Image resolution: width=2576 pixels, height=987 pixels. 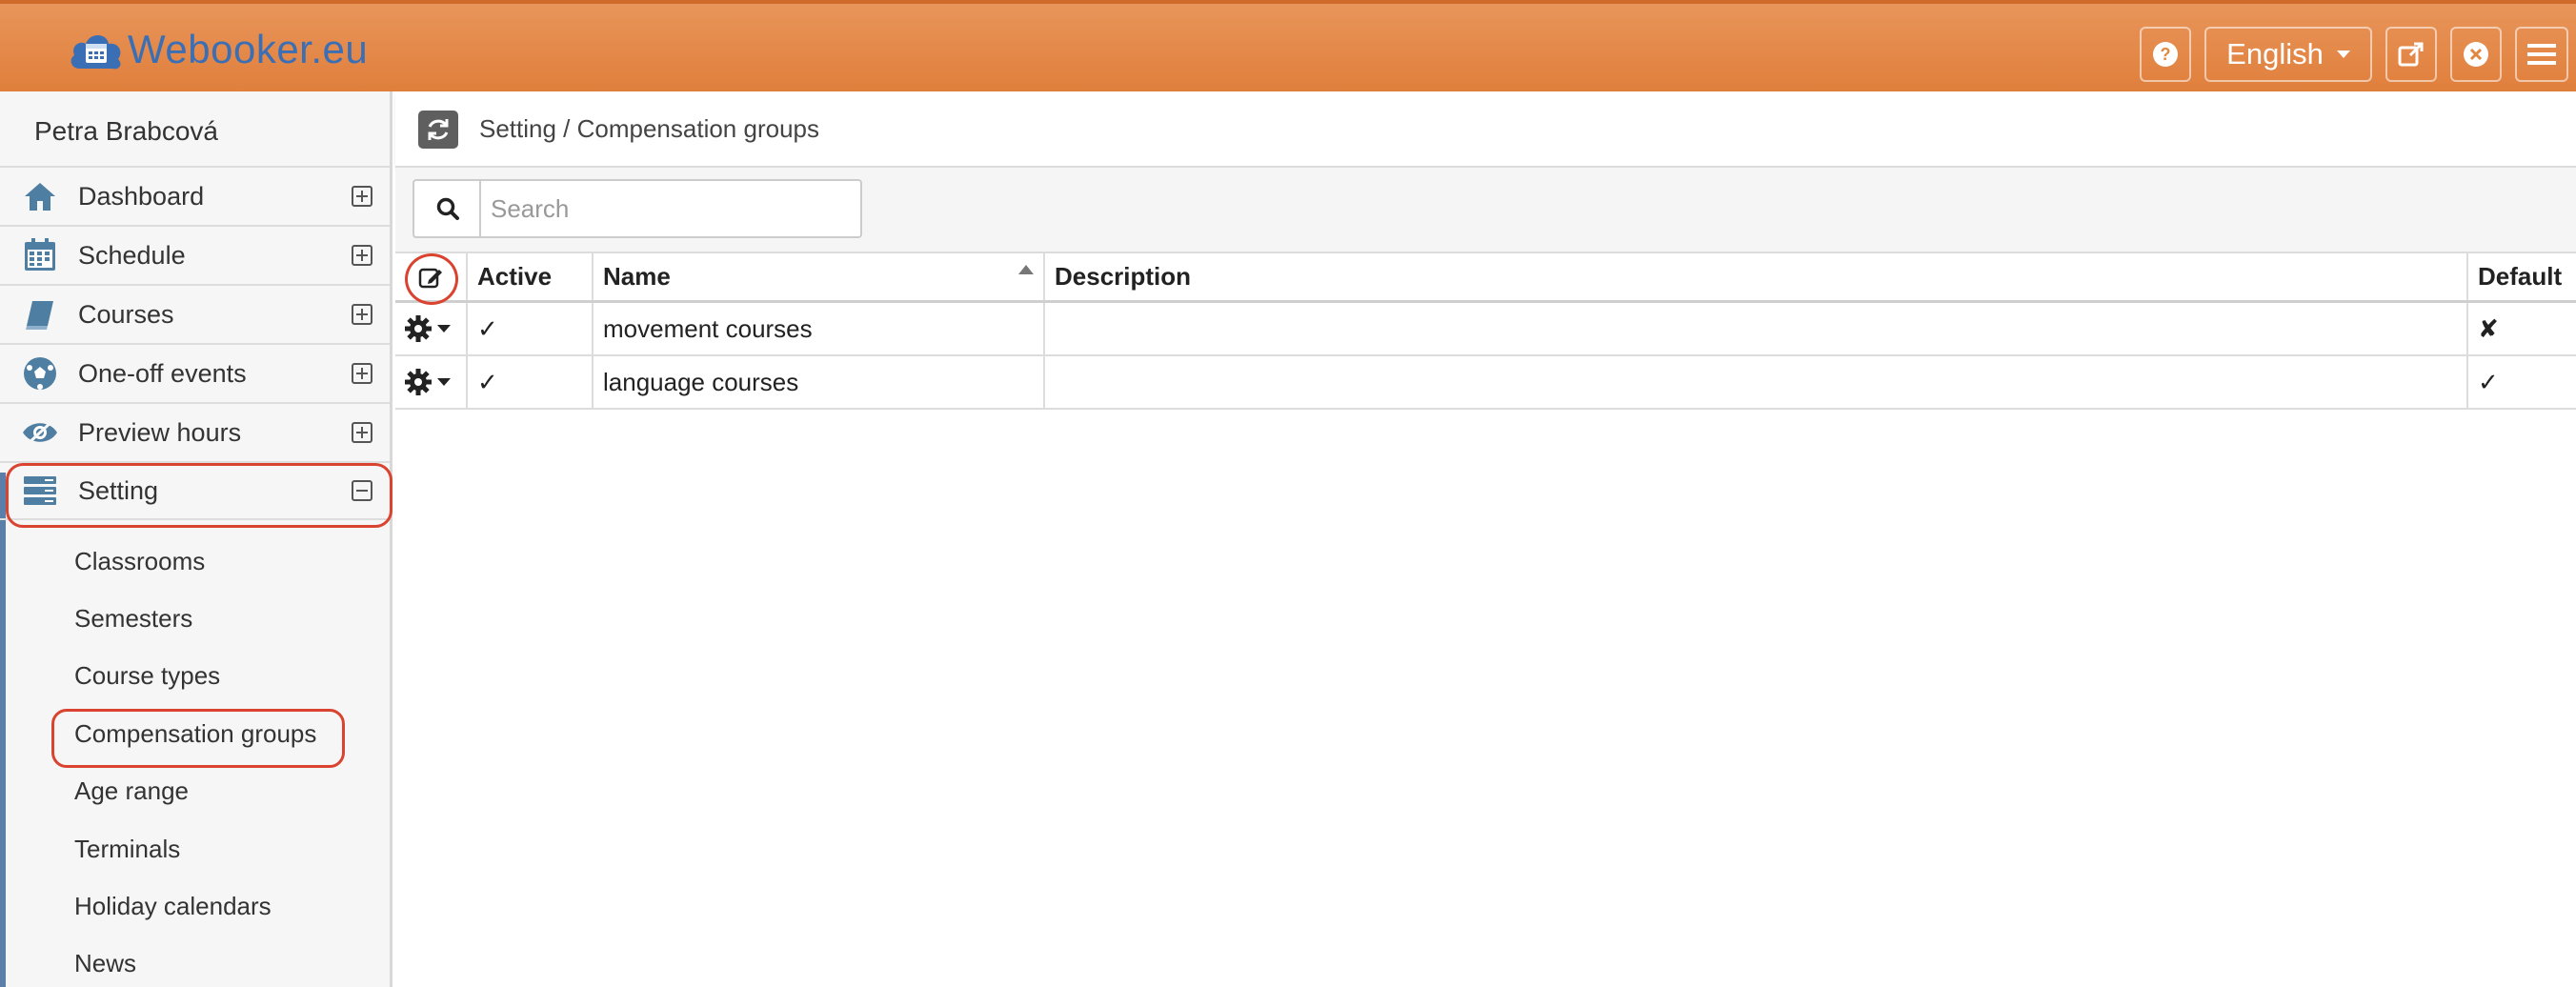 What do you see at coordinates (105, 963) in the screenshot?
I see `submenu-item-news: News` at bounding box center [105, 963].